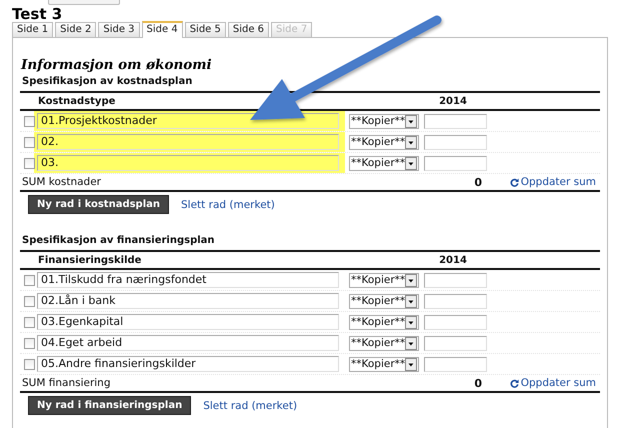 This screenshot has width=621, height=428. Describe the element at coordinates (110, 405) in the screenshot. I see `add-row-button: Ny rad i finansieringsplan` at that location.